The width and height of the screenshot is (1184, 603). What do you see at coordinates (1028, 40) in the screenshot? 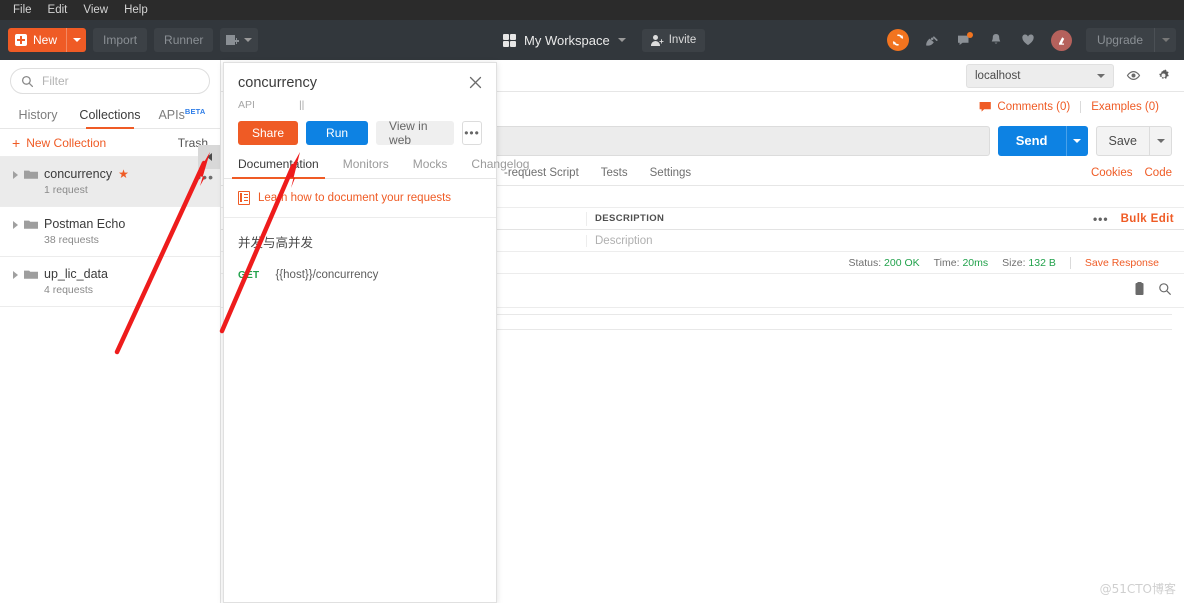
I see `heart-icon` at bounding box center [1028, 40].